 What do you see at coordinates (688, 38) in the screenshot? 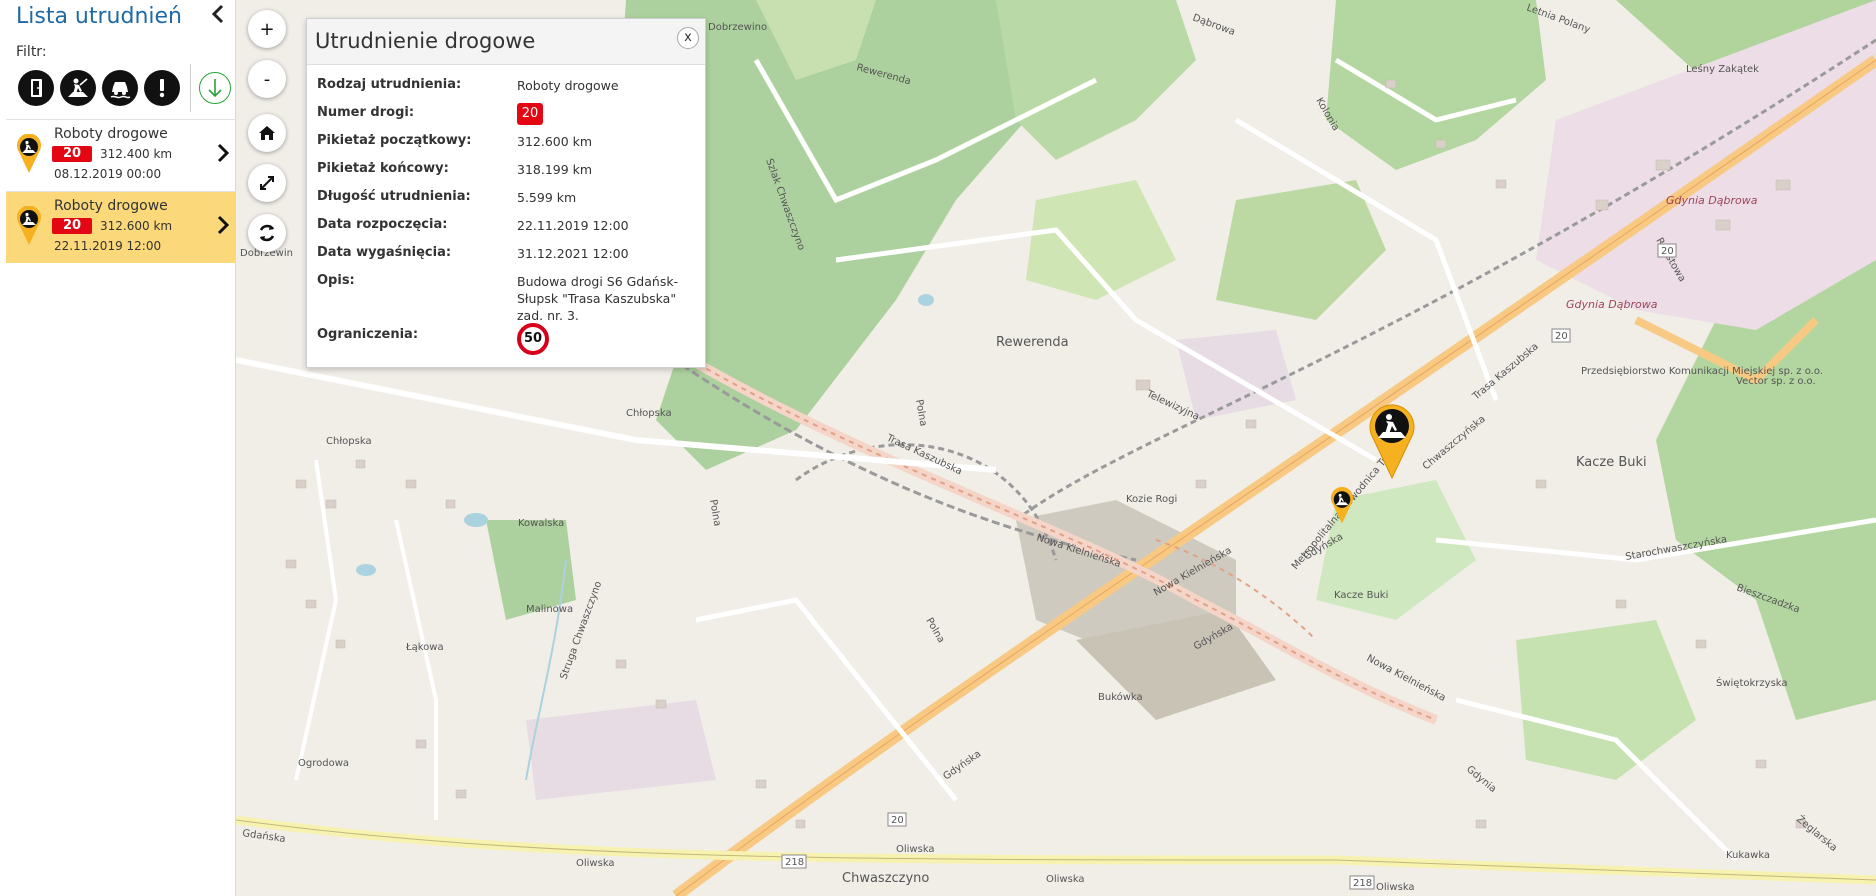
I see `close-popup-button: x` at bounding box center [688, 38].